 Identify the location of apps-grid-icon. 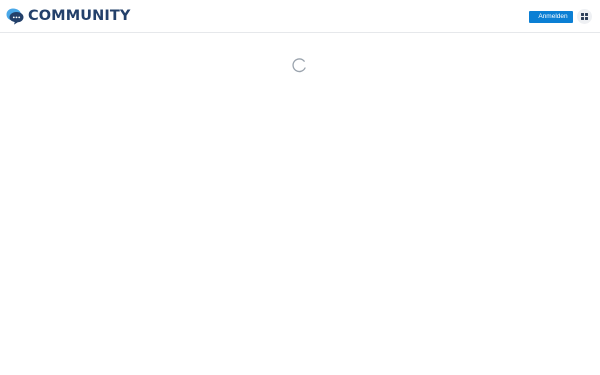
(584, 16).